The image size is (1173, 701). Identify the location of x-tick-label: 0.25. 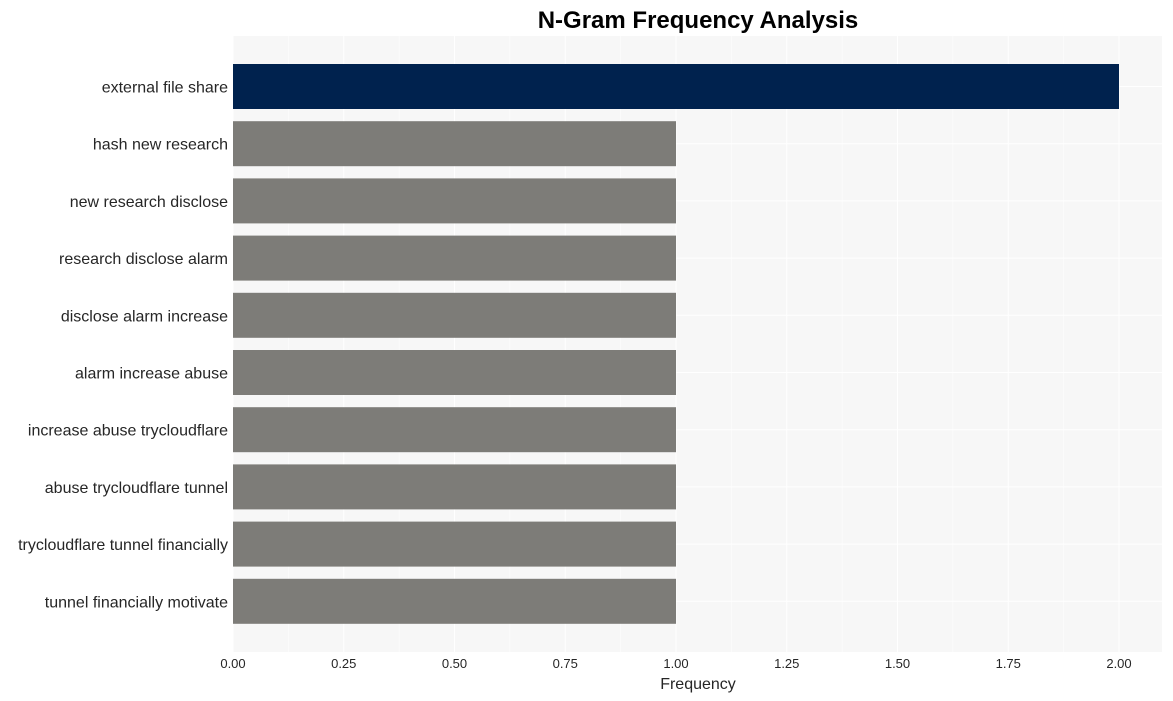
(343, 663).